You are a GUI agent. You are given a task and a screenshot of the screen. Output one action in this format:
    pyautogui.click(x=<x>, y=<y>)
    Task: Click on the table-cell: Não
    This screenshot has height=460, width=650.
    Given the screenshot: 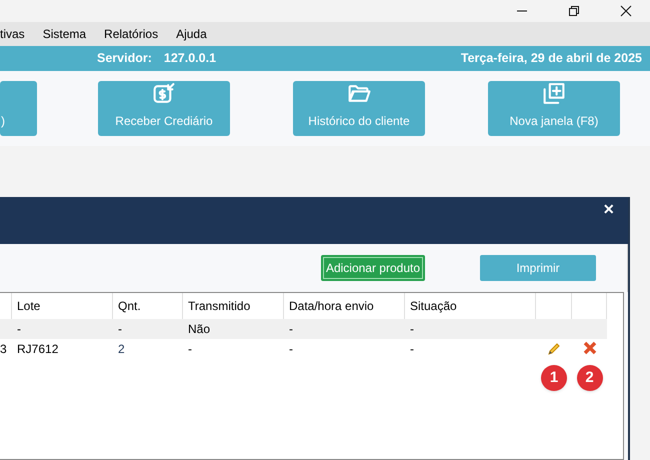 What is the action you would take?
    pyautogui.click(x=199, y=329)
    